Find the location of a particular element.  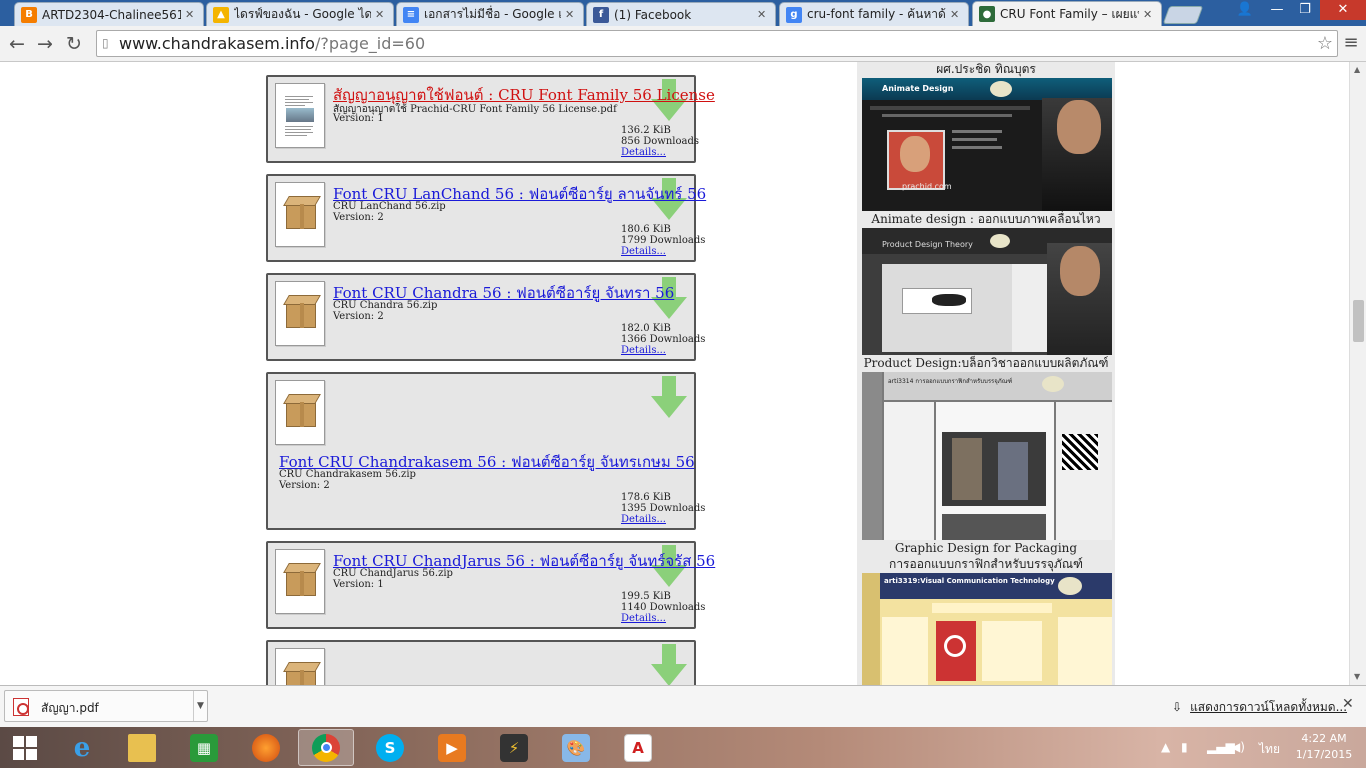

windows-logo-icon is located at coordinates (25, 747).